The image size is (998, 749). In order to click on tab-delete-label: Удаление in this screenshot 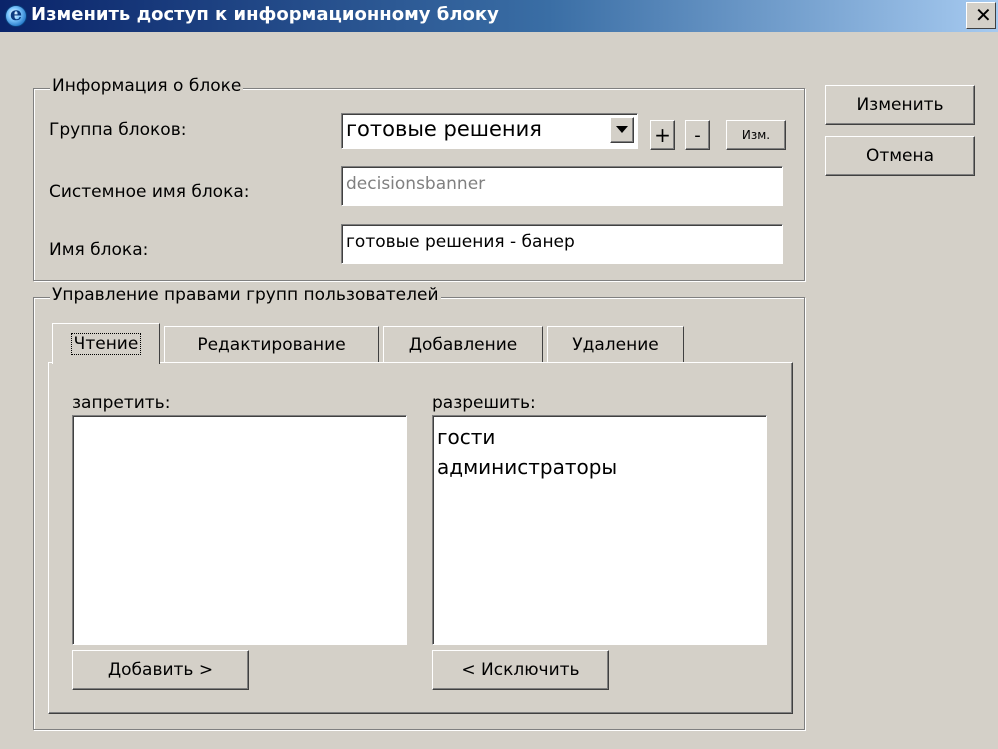, I will do `click(615, 344)`.